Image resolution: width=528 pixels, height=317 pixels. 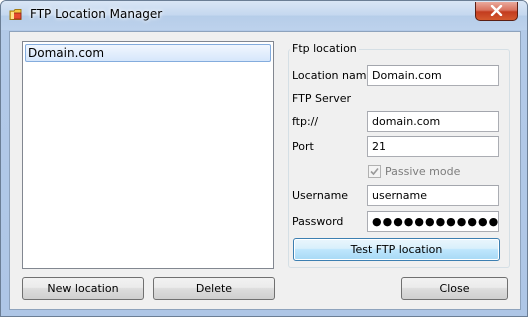 I want to click on location-list-item: Domain.com, so click(x=148, y=53).